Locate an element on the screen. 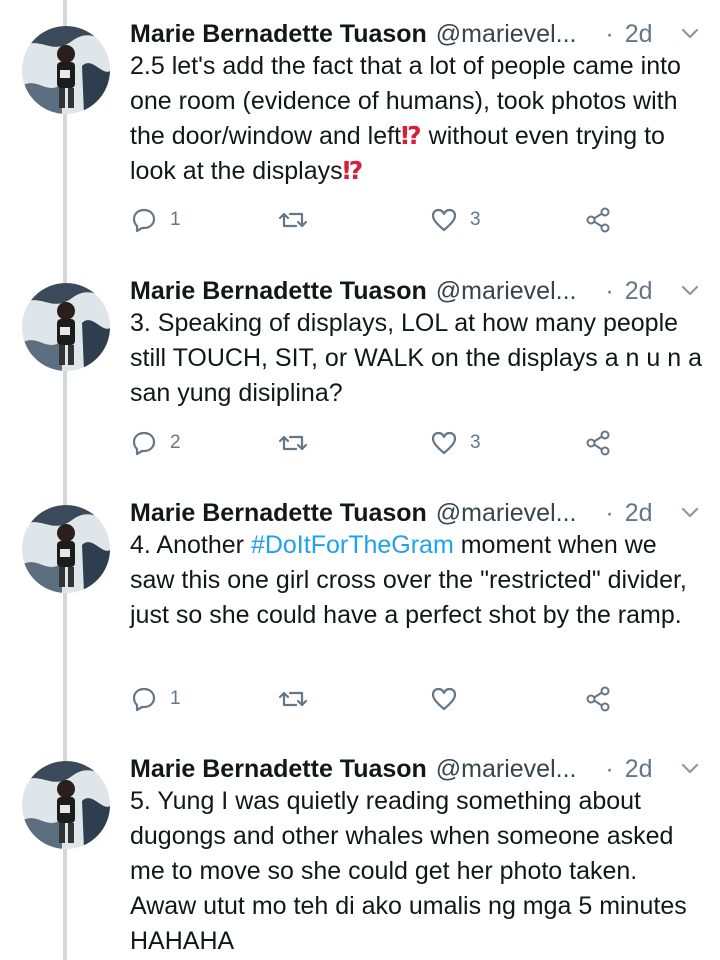 The height and width of the screenshot is (960, 720). tweet-text-part: 4. Another is located at coordinates (190, 545).